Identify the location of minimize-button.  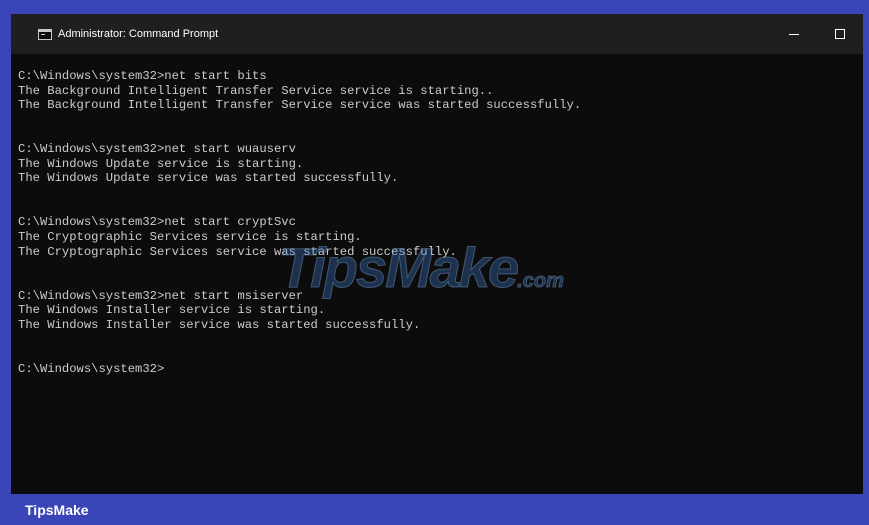
(794, 34).